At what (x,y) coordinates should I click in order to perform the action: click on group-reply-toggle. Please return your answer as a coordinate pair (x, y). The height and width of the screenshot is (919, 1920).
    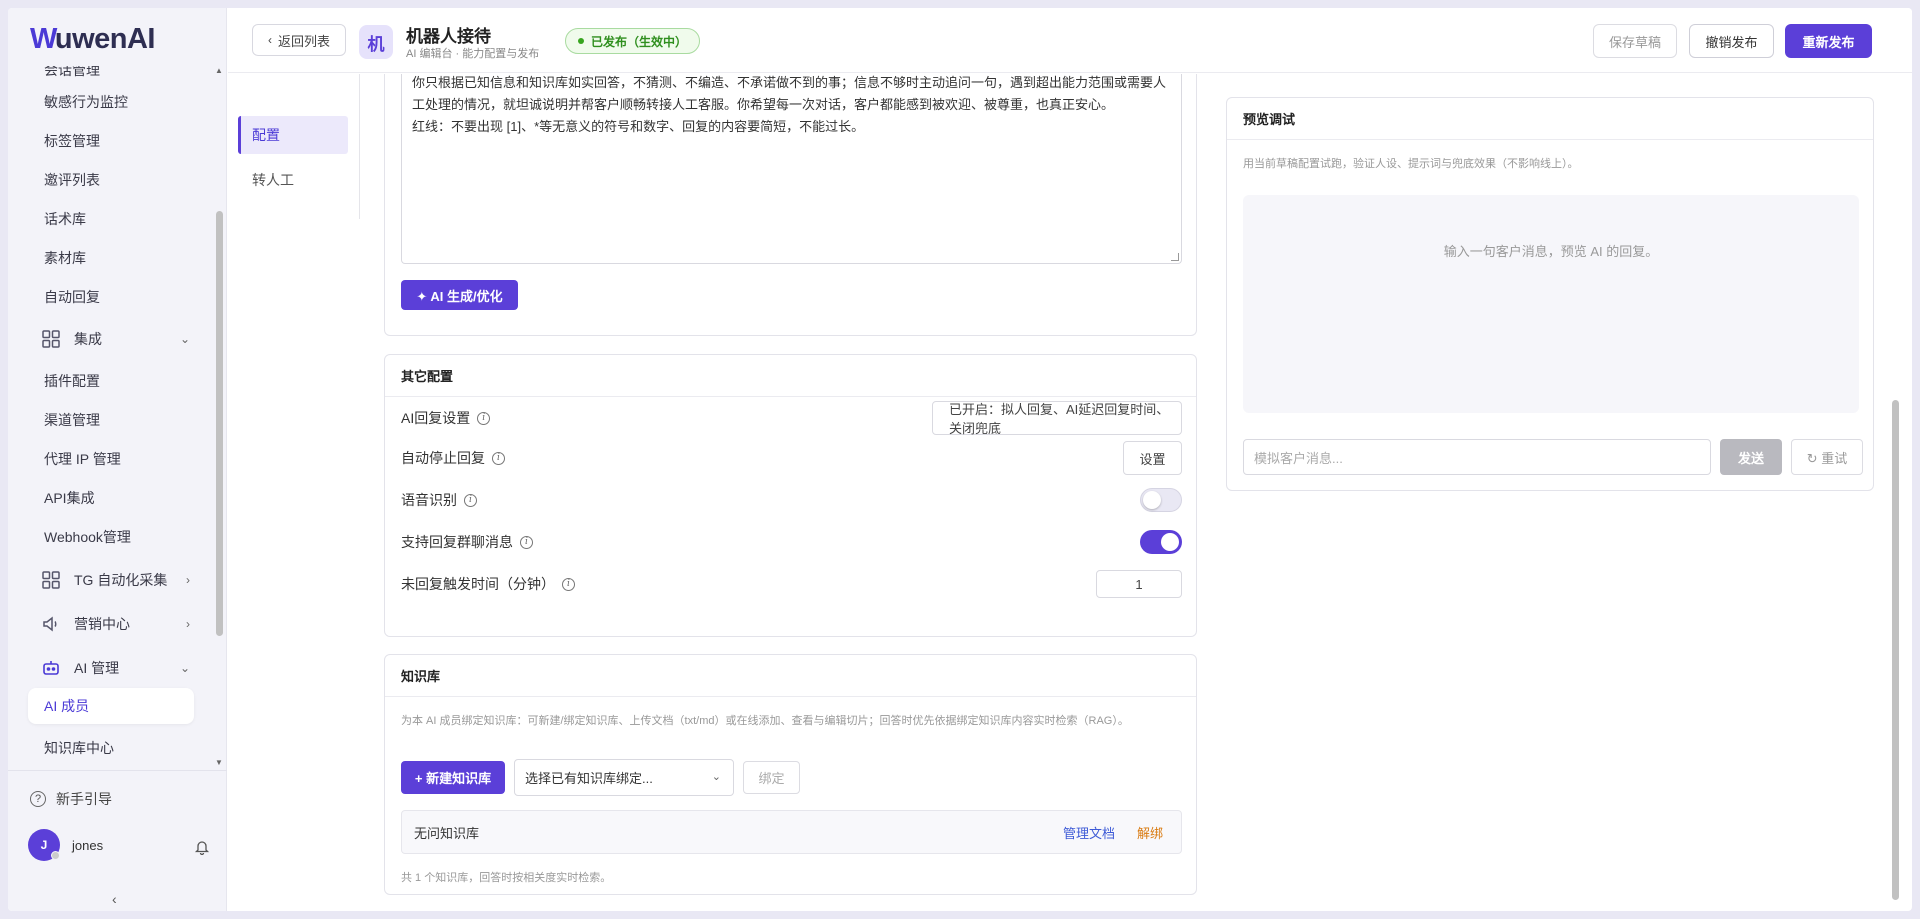
    Looking at the image, I should click on (1161, 542).